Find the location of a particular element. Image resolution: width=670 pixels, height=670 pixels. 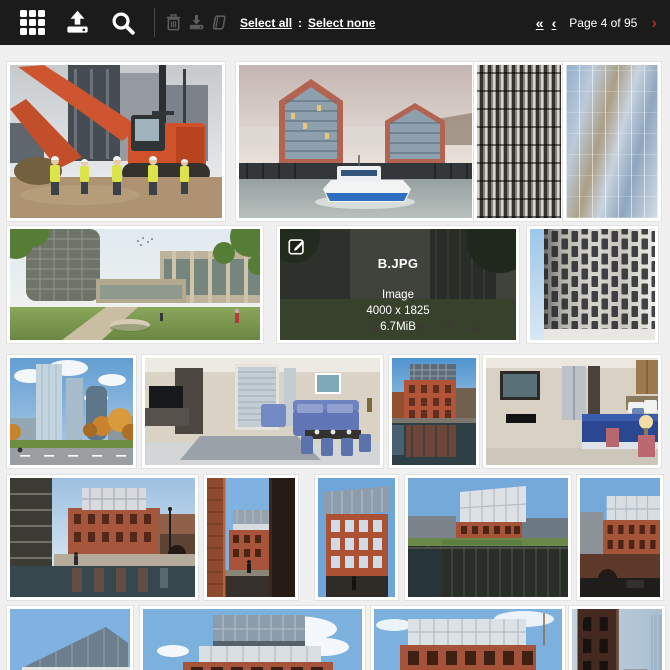

living-room-photo is located at coordinates (262, 411).